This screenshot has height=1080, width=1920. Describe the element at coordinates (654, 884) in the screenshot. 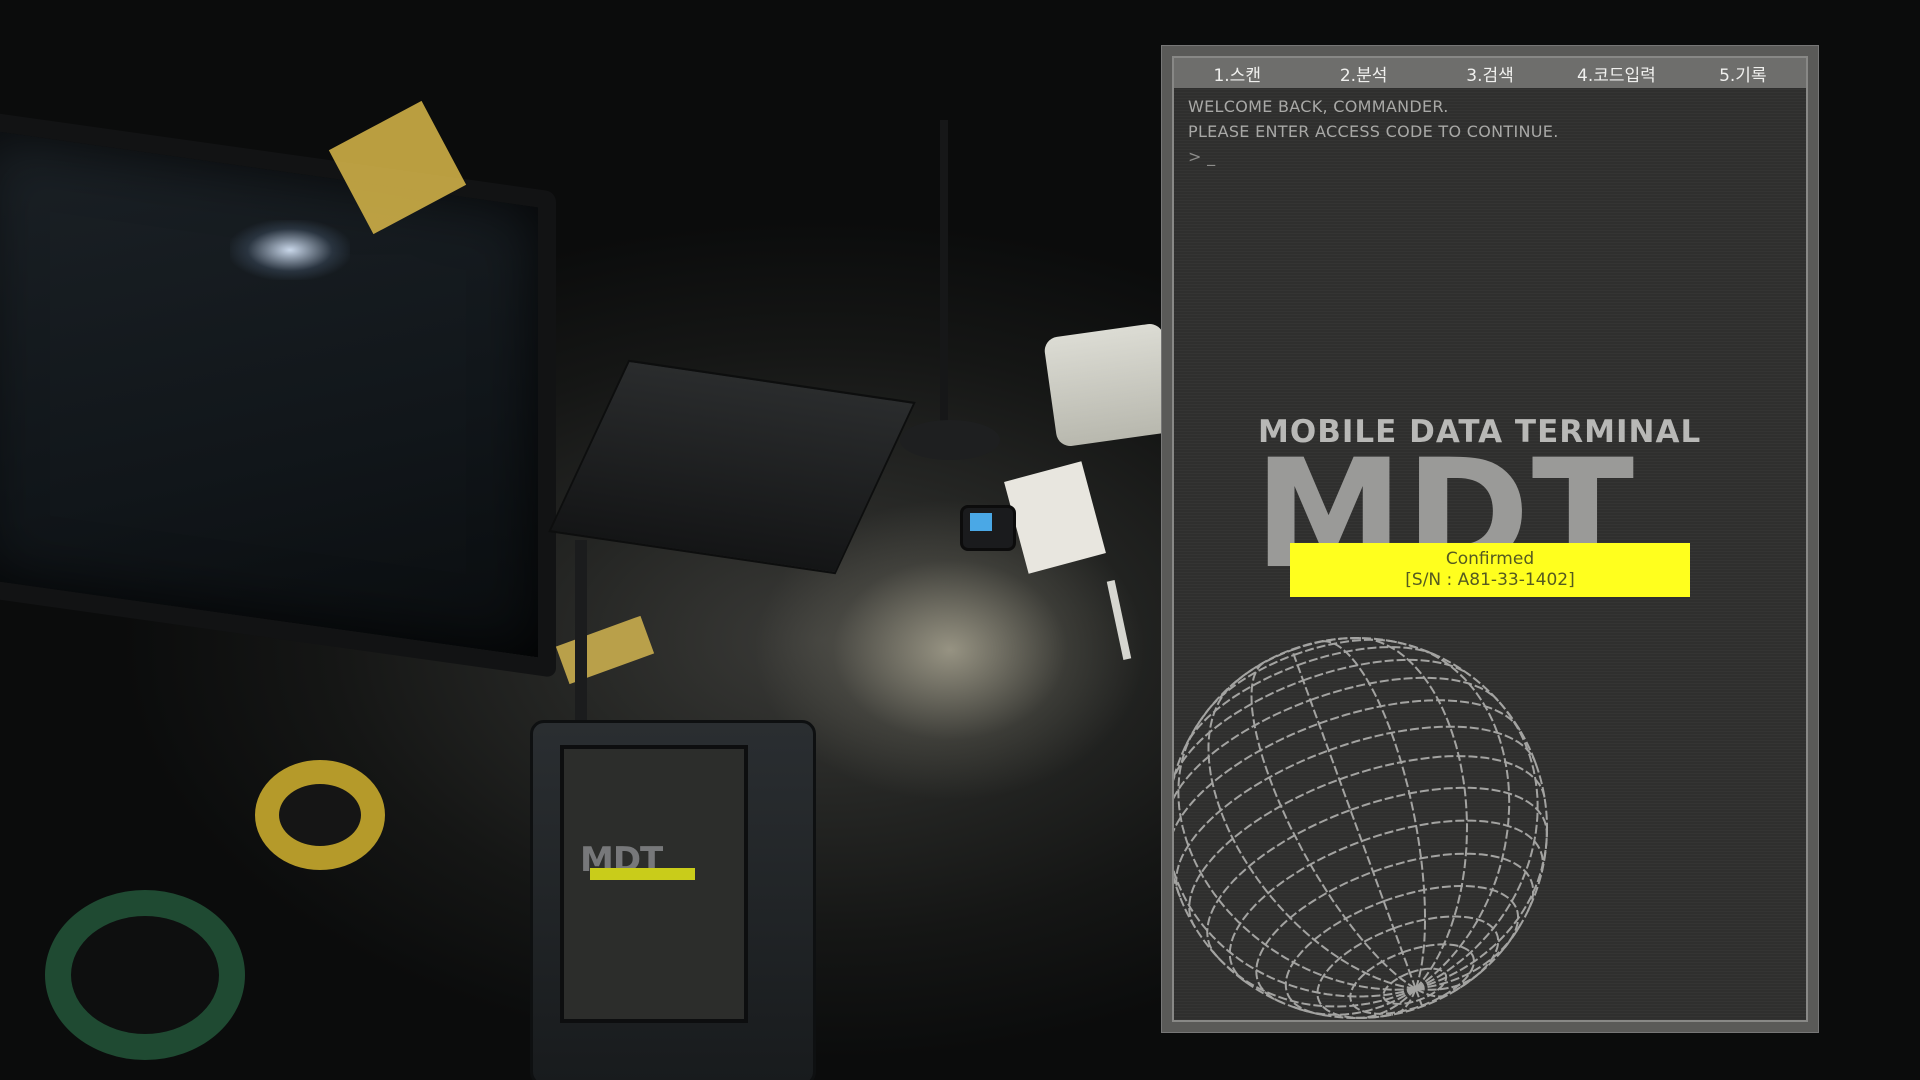

I see `handheld-mdt-screen` at that location.